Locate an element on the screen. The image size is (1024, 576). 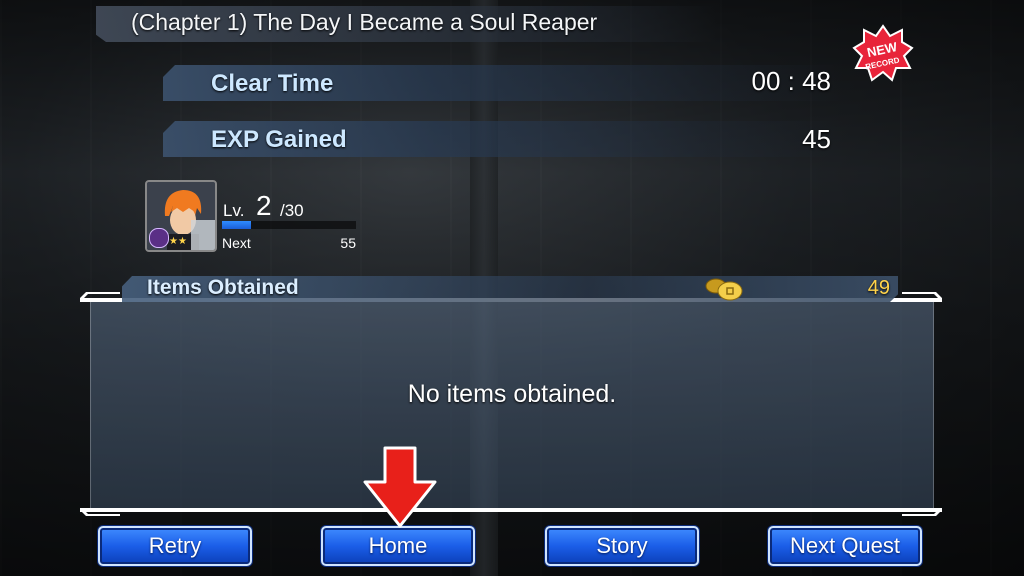
exp-bar-fill is located at coordinates (237, 225).